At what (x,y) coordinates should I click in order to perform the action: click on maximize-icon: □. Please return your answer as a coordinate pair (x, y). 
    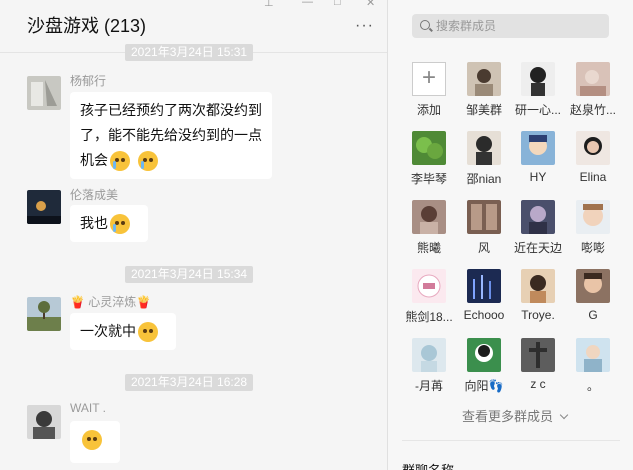
    Looking at the image, I should click on (337, 4).